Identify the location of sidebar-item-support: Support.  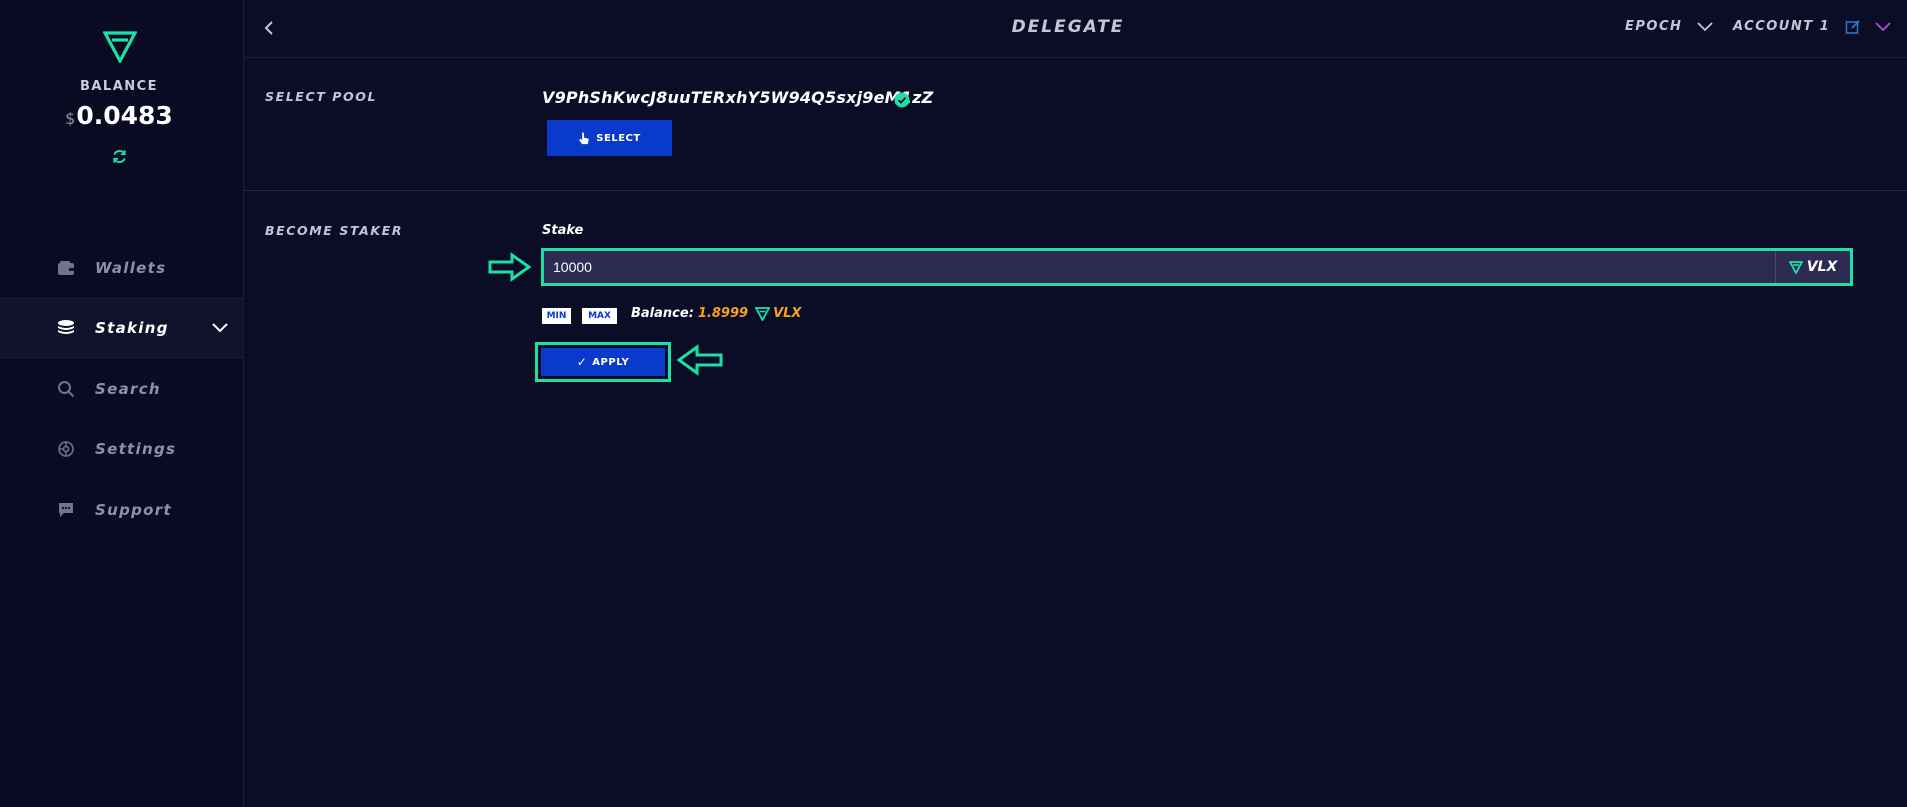
(121, 510).